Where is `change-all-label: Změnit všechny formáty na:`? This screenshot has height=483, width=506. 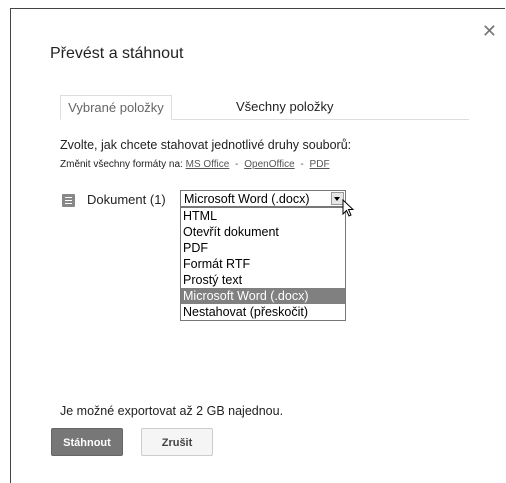 change-all-label: Změnit všechny formáty na: is located at coordinates (121, 164).